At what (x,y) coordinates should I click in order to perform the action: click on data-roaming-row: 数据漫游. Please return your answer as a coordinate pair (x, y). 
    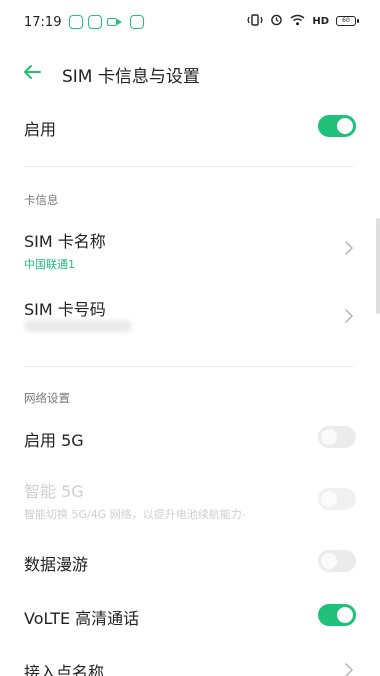
    Looking at the image, I should click on (190, 562).